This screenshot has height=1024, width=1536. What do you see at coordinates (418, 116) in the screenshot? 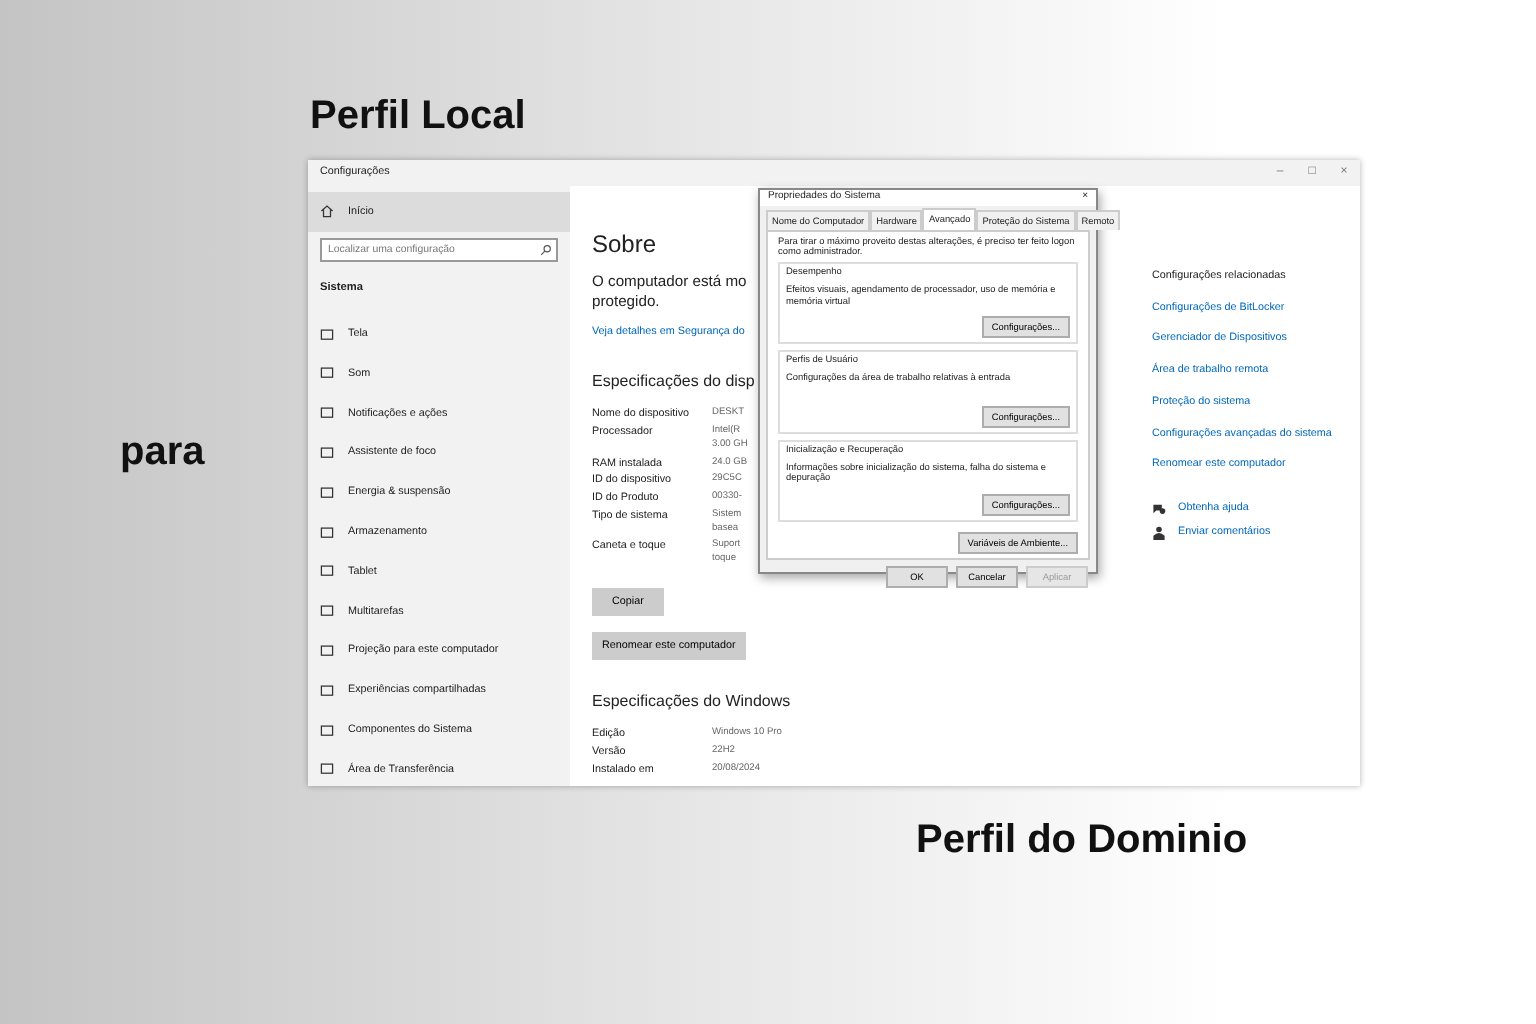
I see `caption-title: Perfil Local` at bounding box center [418, 116].